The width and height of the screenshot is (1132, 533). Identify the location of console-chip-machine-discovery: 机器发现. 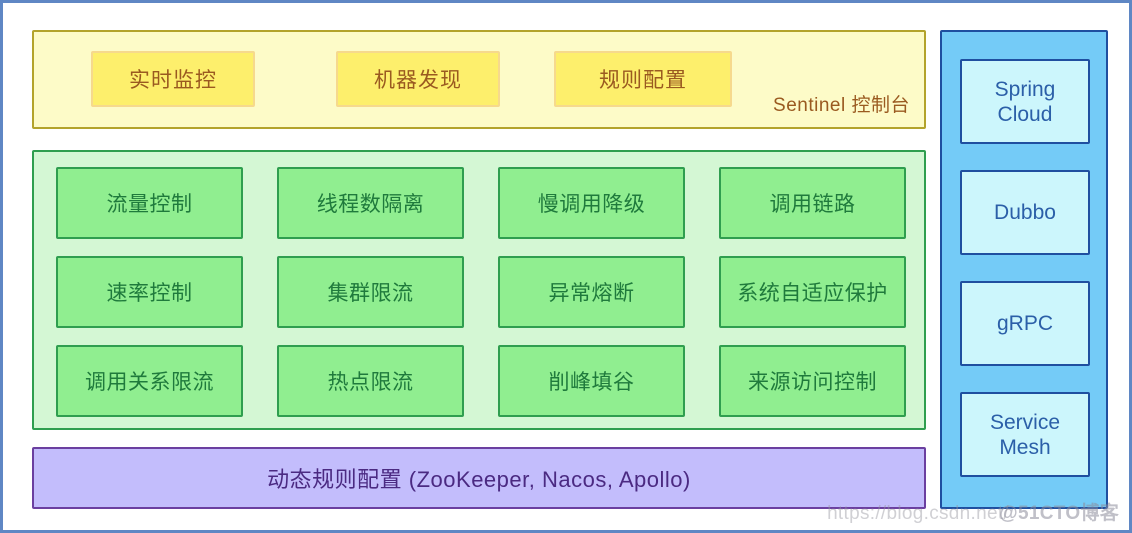
(418, 79).